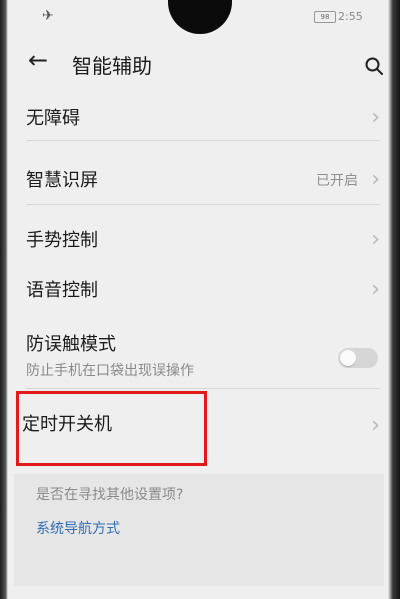 The image size is (400, 599). I want to click on airplane-icon: ✈, so click(48, 16).